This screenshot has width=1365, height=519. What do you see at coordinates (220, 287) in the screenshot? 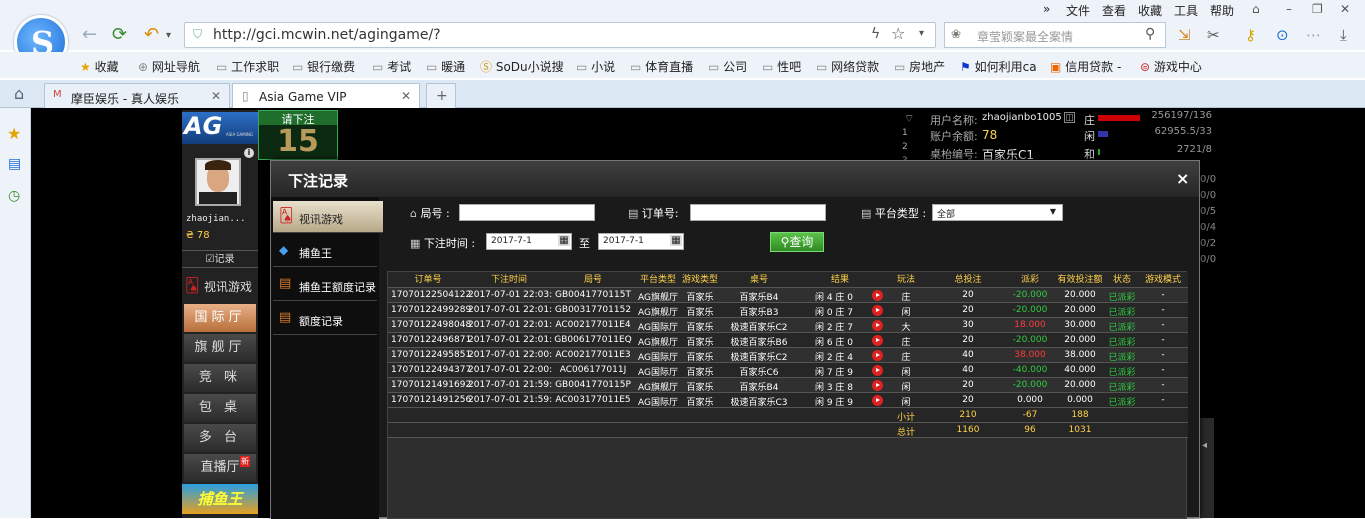
I see `video-game-button: 🂡 视讯游戏` at bounding box center [220, 287].